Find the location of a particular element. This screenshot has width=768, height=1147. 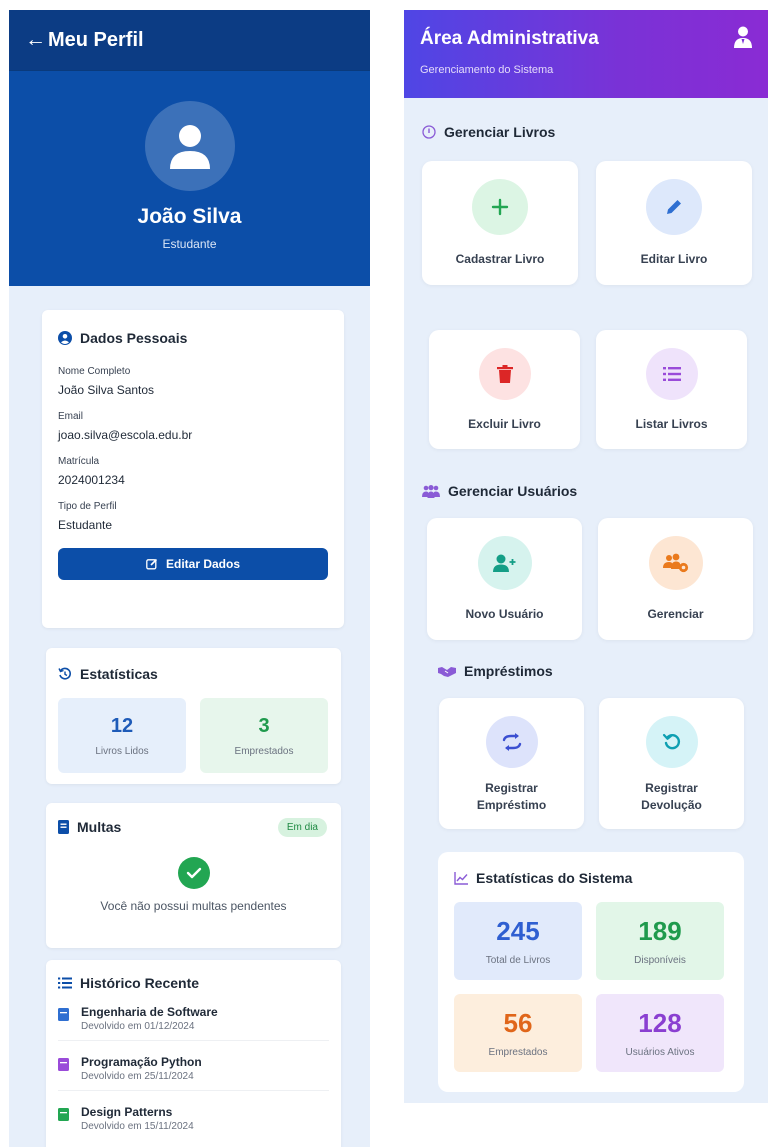

edit-data-button: Editar Dados is located at coordinates (193, 564).